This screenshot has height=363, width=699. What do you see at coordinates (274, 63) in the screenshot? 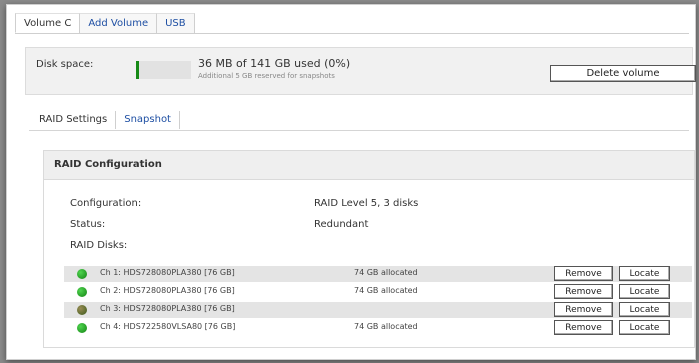
I see `disk-used-text: 36 MB of 141 GB used (0%)` at bounding box center [274, 63].